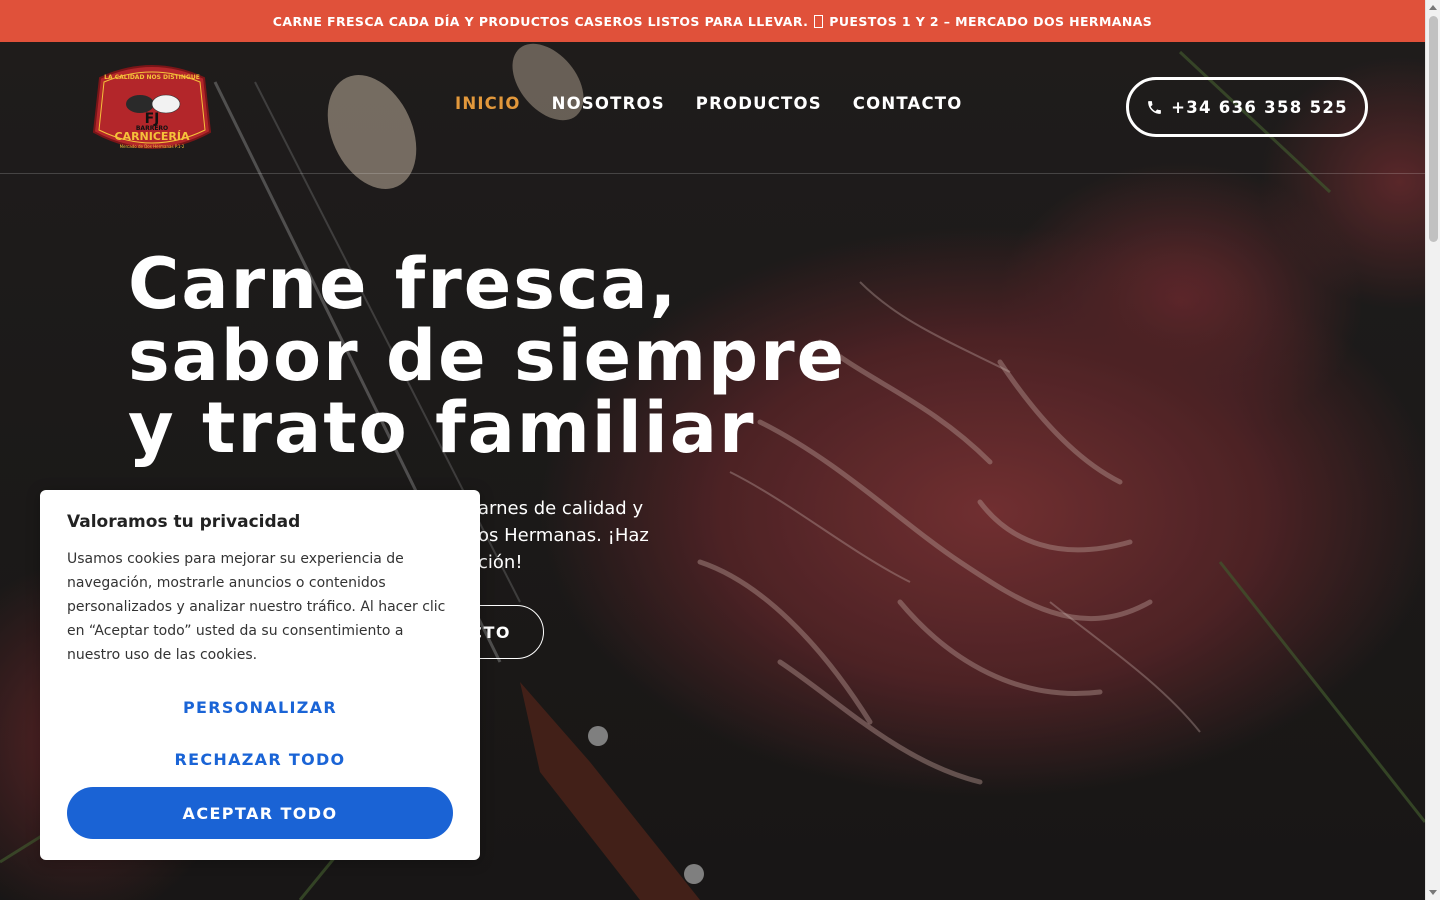 Image resolution: width=1440 pixels, height=900 pixels. What do you see at coordinates (260, 759) in the screenshot?
I see `cookie-reject-all-button: RECHAZAR TODO` at bounding box center [260, 759].